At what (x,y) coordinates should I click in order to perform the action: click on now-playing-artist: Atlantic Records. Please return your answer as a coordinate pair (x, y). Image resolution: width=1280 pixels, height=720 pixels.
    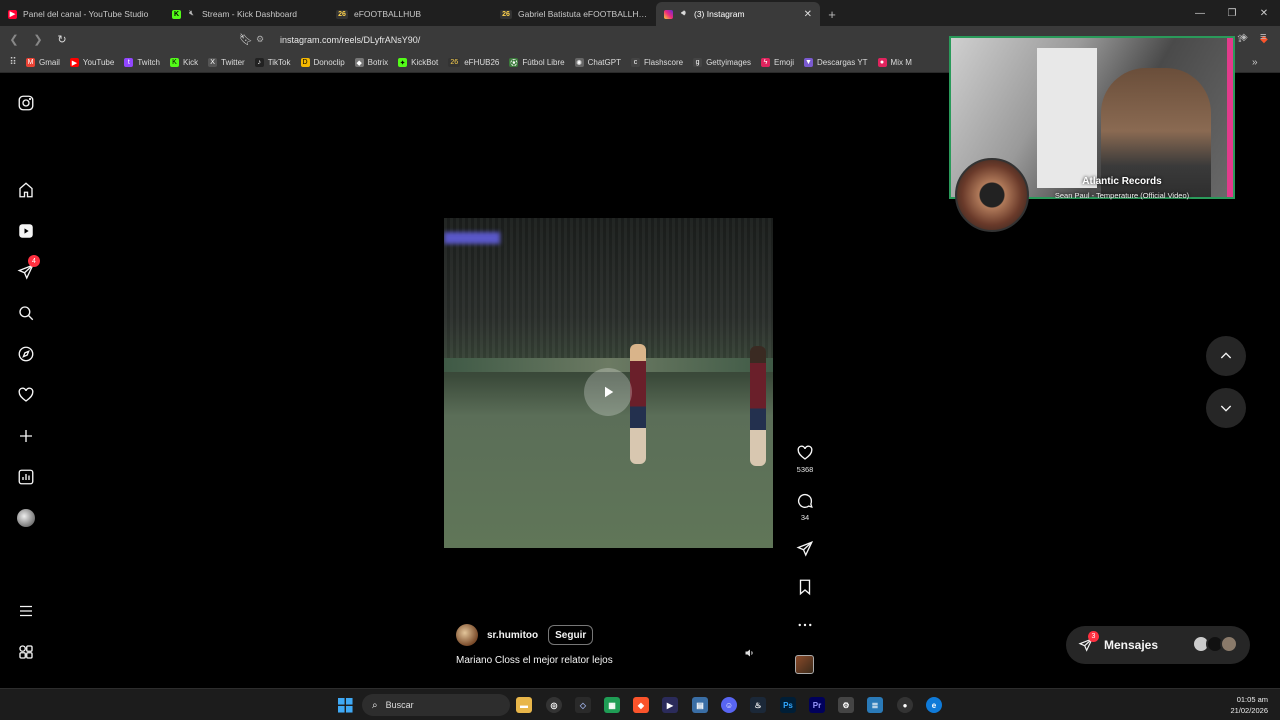
    Looking at the image, I should click on (1122, 181).